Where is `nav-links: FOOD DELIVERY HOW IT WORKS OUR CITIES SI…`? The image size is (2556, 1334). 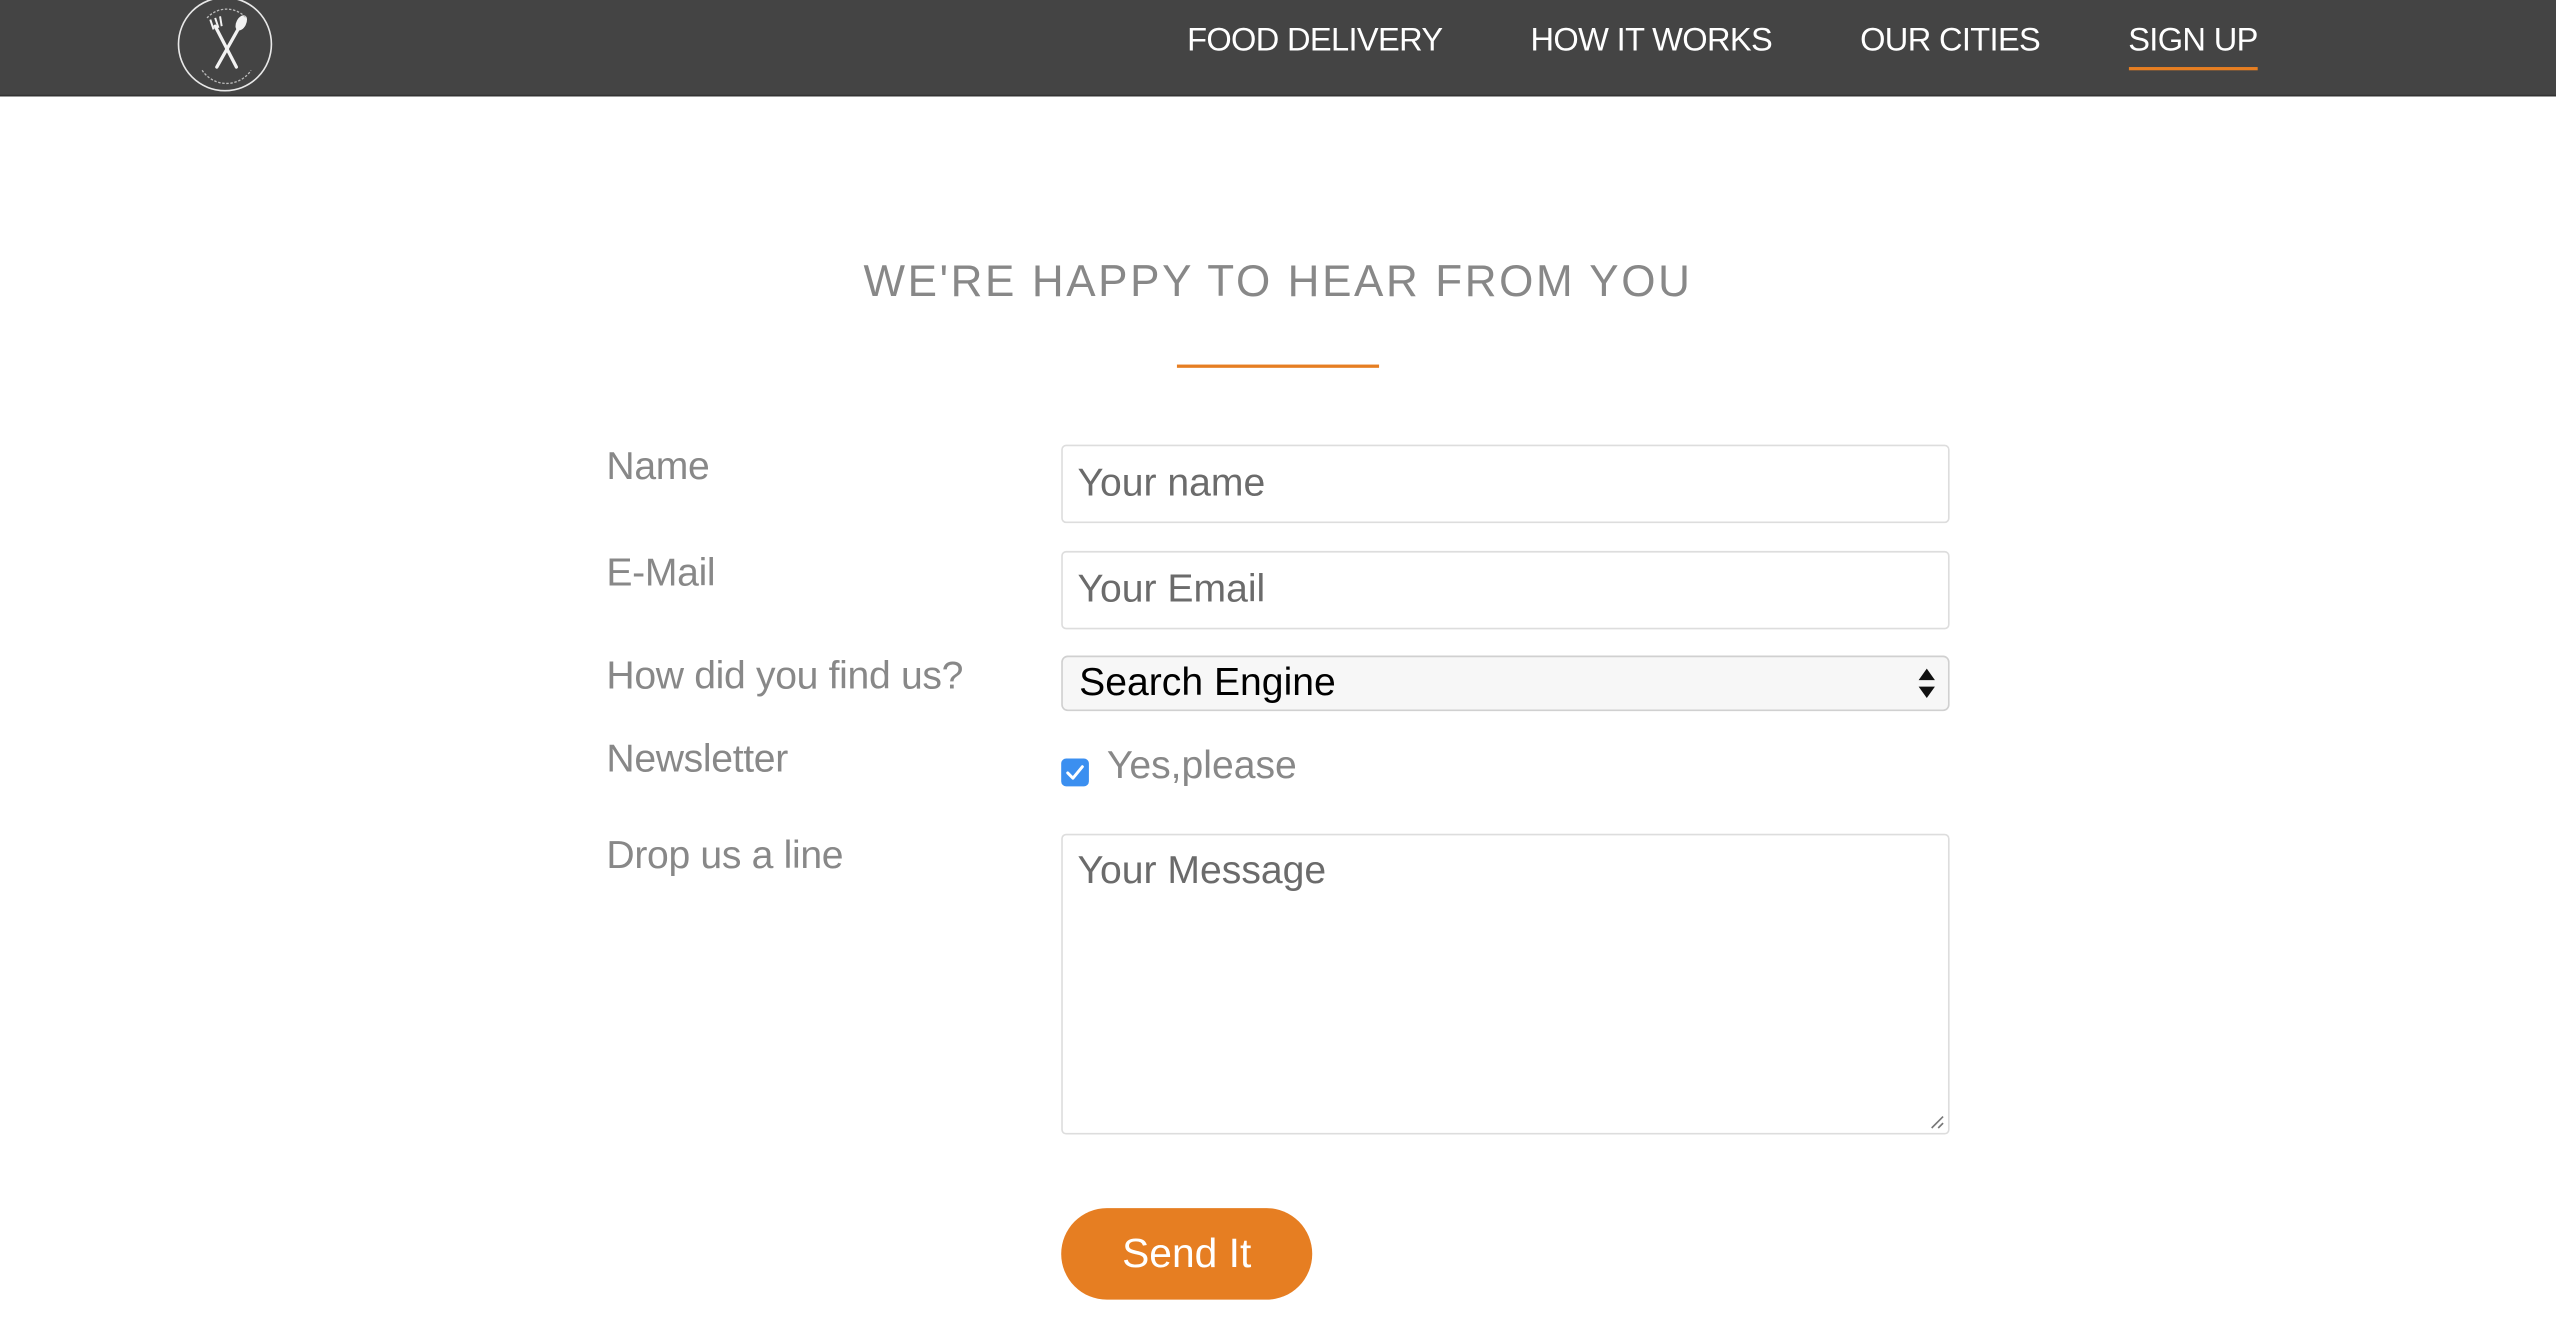
nav-links: FOOD DELIVERY HOW IT WORKS OUR CITIES SI… is located at coordinates (1678, 47).